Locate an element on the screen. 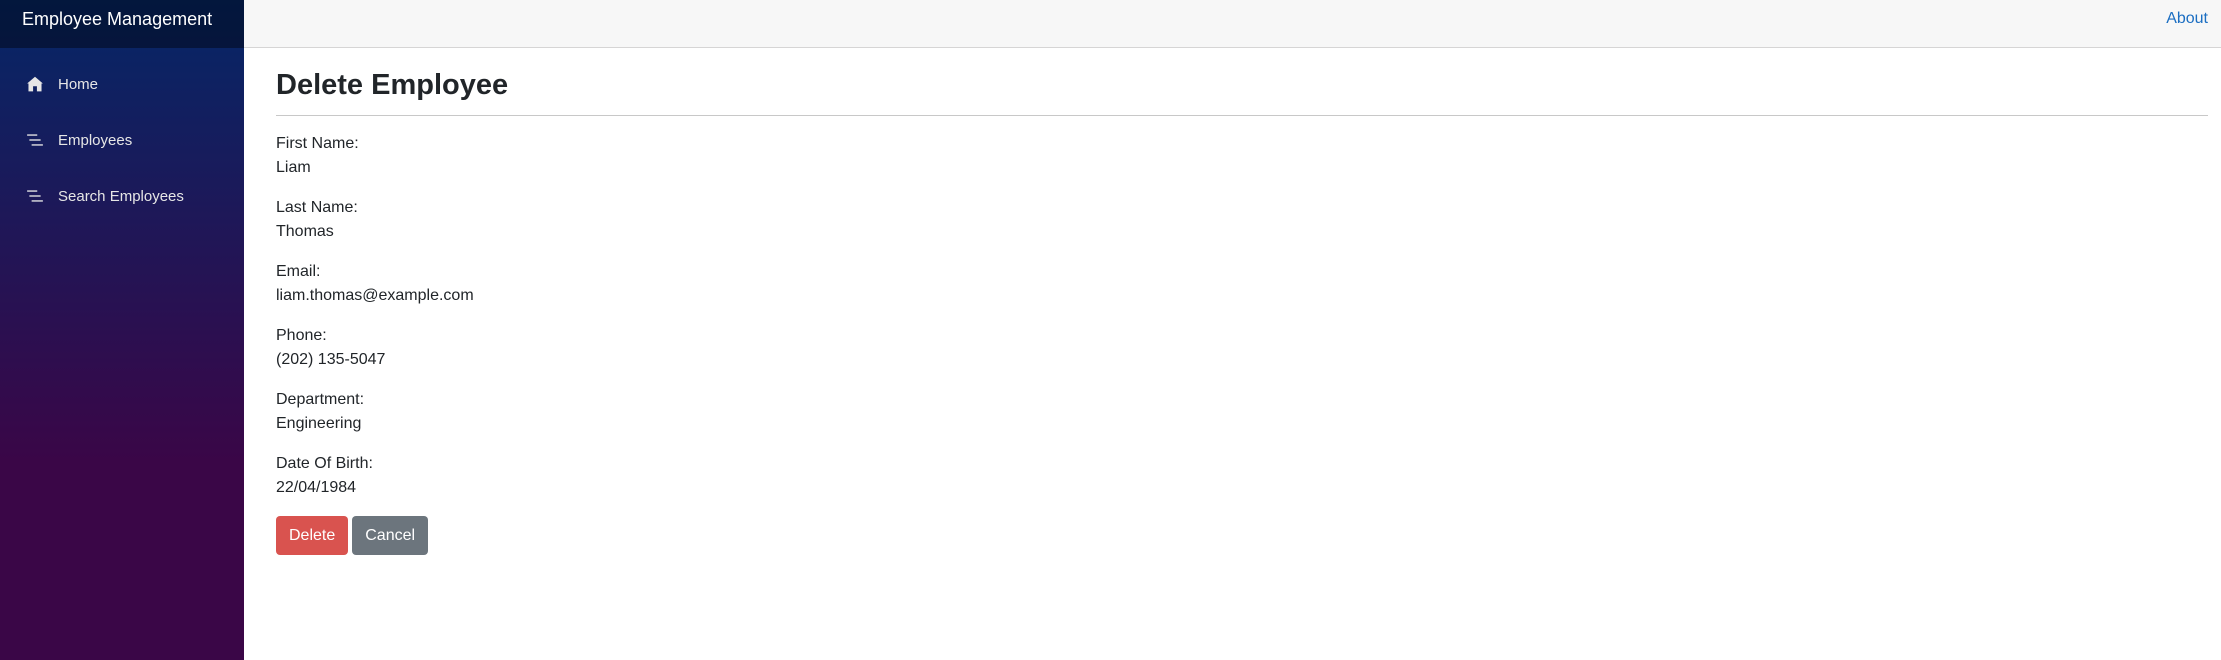  field-label: Email: is located at coordinates (298, 271).